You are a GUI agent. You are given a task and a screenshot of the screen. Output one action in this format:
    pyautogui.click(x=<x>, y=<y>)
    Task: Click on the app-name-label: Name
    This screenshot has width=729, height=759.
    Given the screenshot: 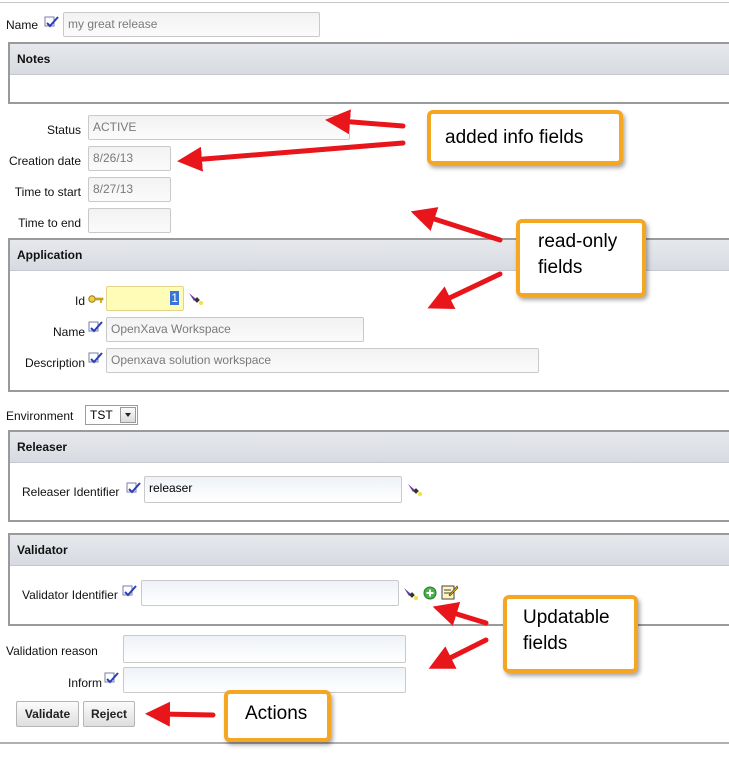 What is the action you would take?
    pyautogui.click(x=68, y=332)
    